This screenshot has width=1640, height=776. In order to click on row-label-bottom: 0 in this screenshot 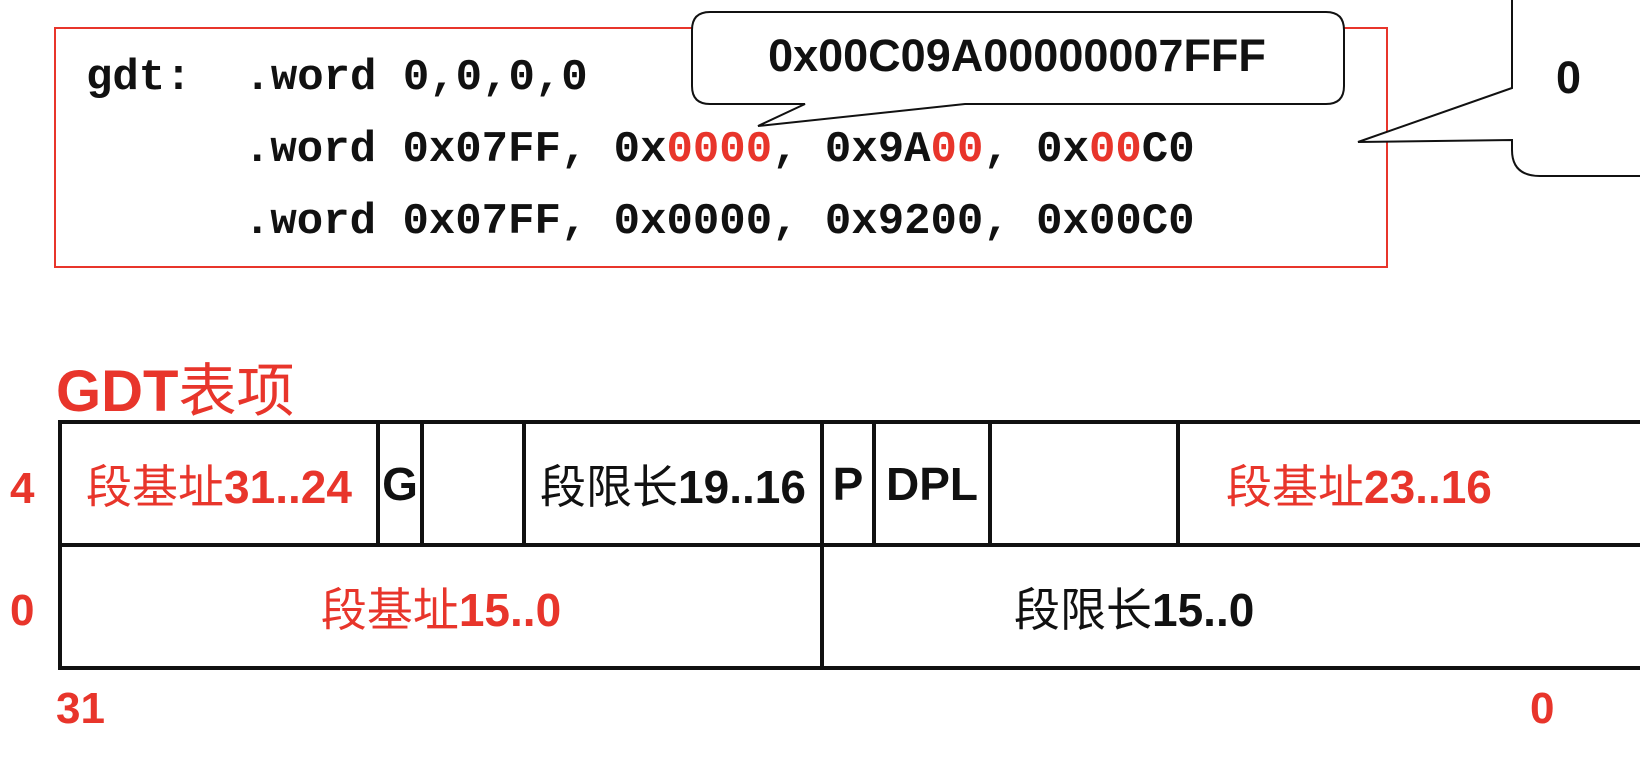, I will do `click(22, 610)`.